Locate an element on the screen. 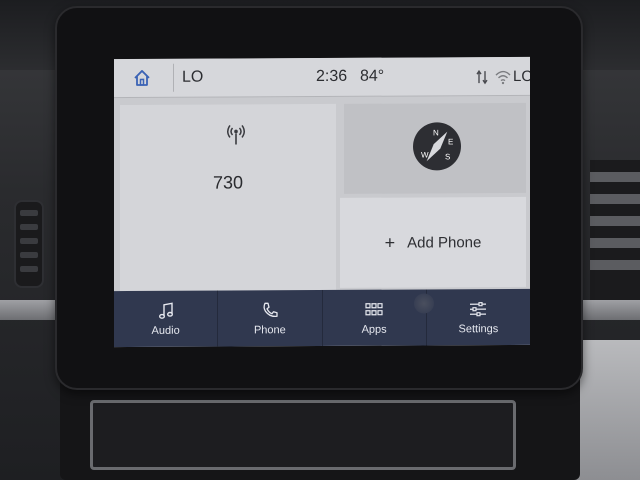 The height and width of the screenshot is (480, 640). nav-audio: Audio is located at coordinates (166, 319).